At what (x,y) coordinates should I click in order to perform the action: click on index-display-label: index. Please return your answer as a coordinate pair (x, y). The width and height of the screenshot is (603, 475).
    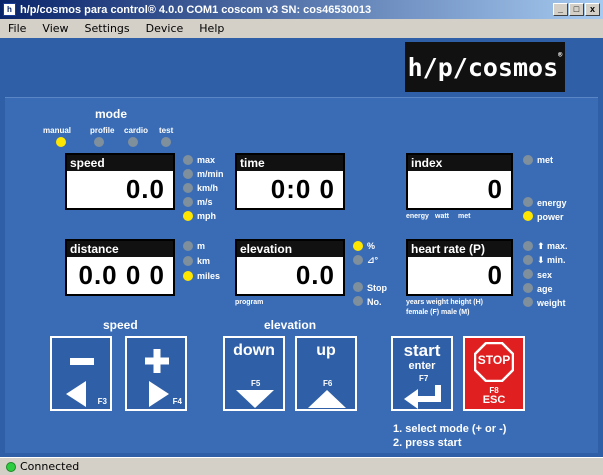
    Looking at the image, I should click on (459, 163).